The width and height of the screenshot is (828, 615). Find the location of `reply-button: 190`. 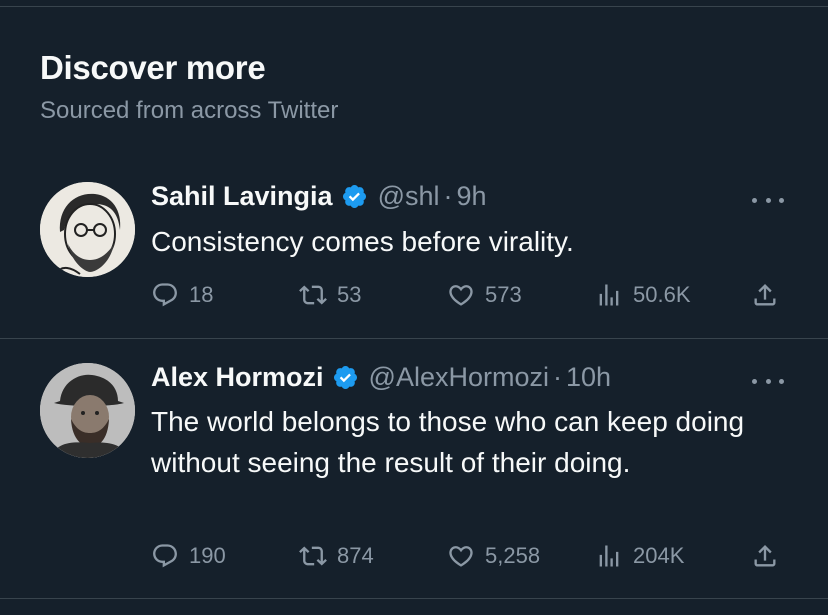

reply-button: 190 is located at coordinates (188, 556).